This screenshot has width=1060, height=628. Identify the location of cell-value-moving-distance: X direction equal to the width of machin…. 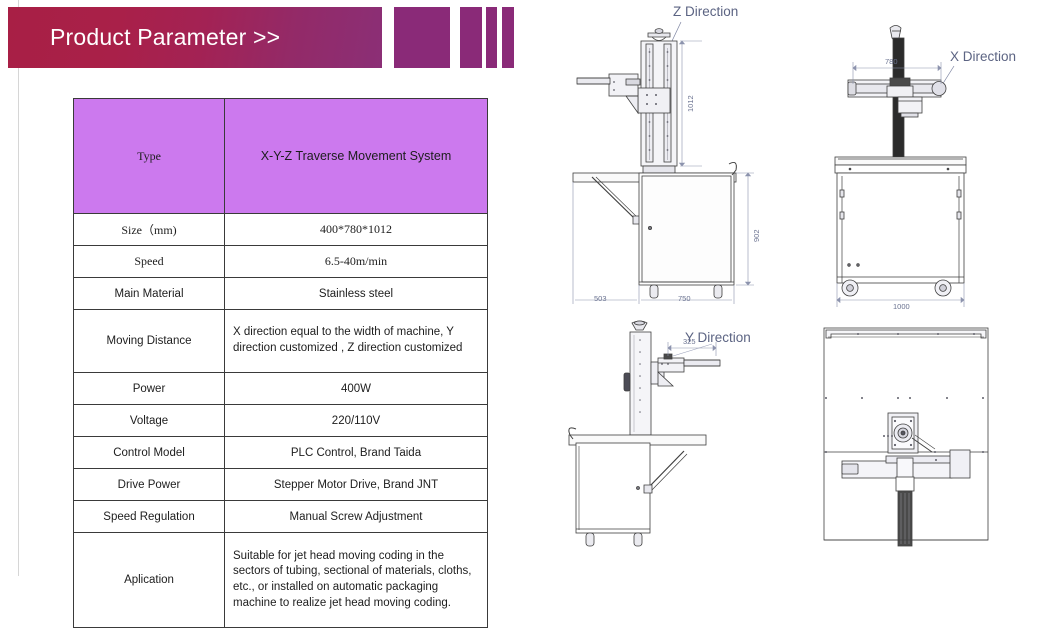
(356, 341).